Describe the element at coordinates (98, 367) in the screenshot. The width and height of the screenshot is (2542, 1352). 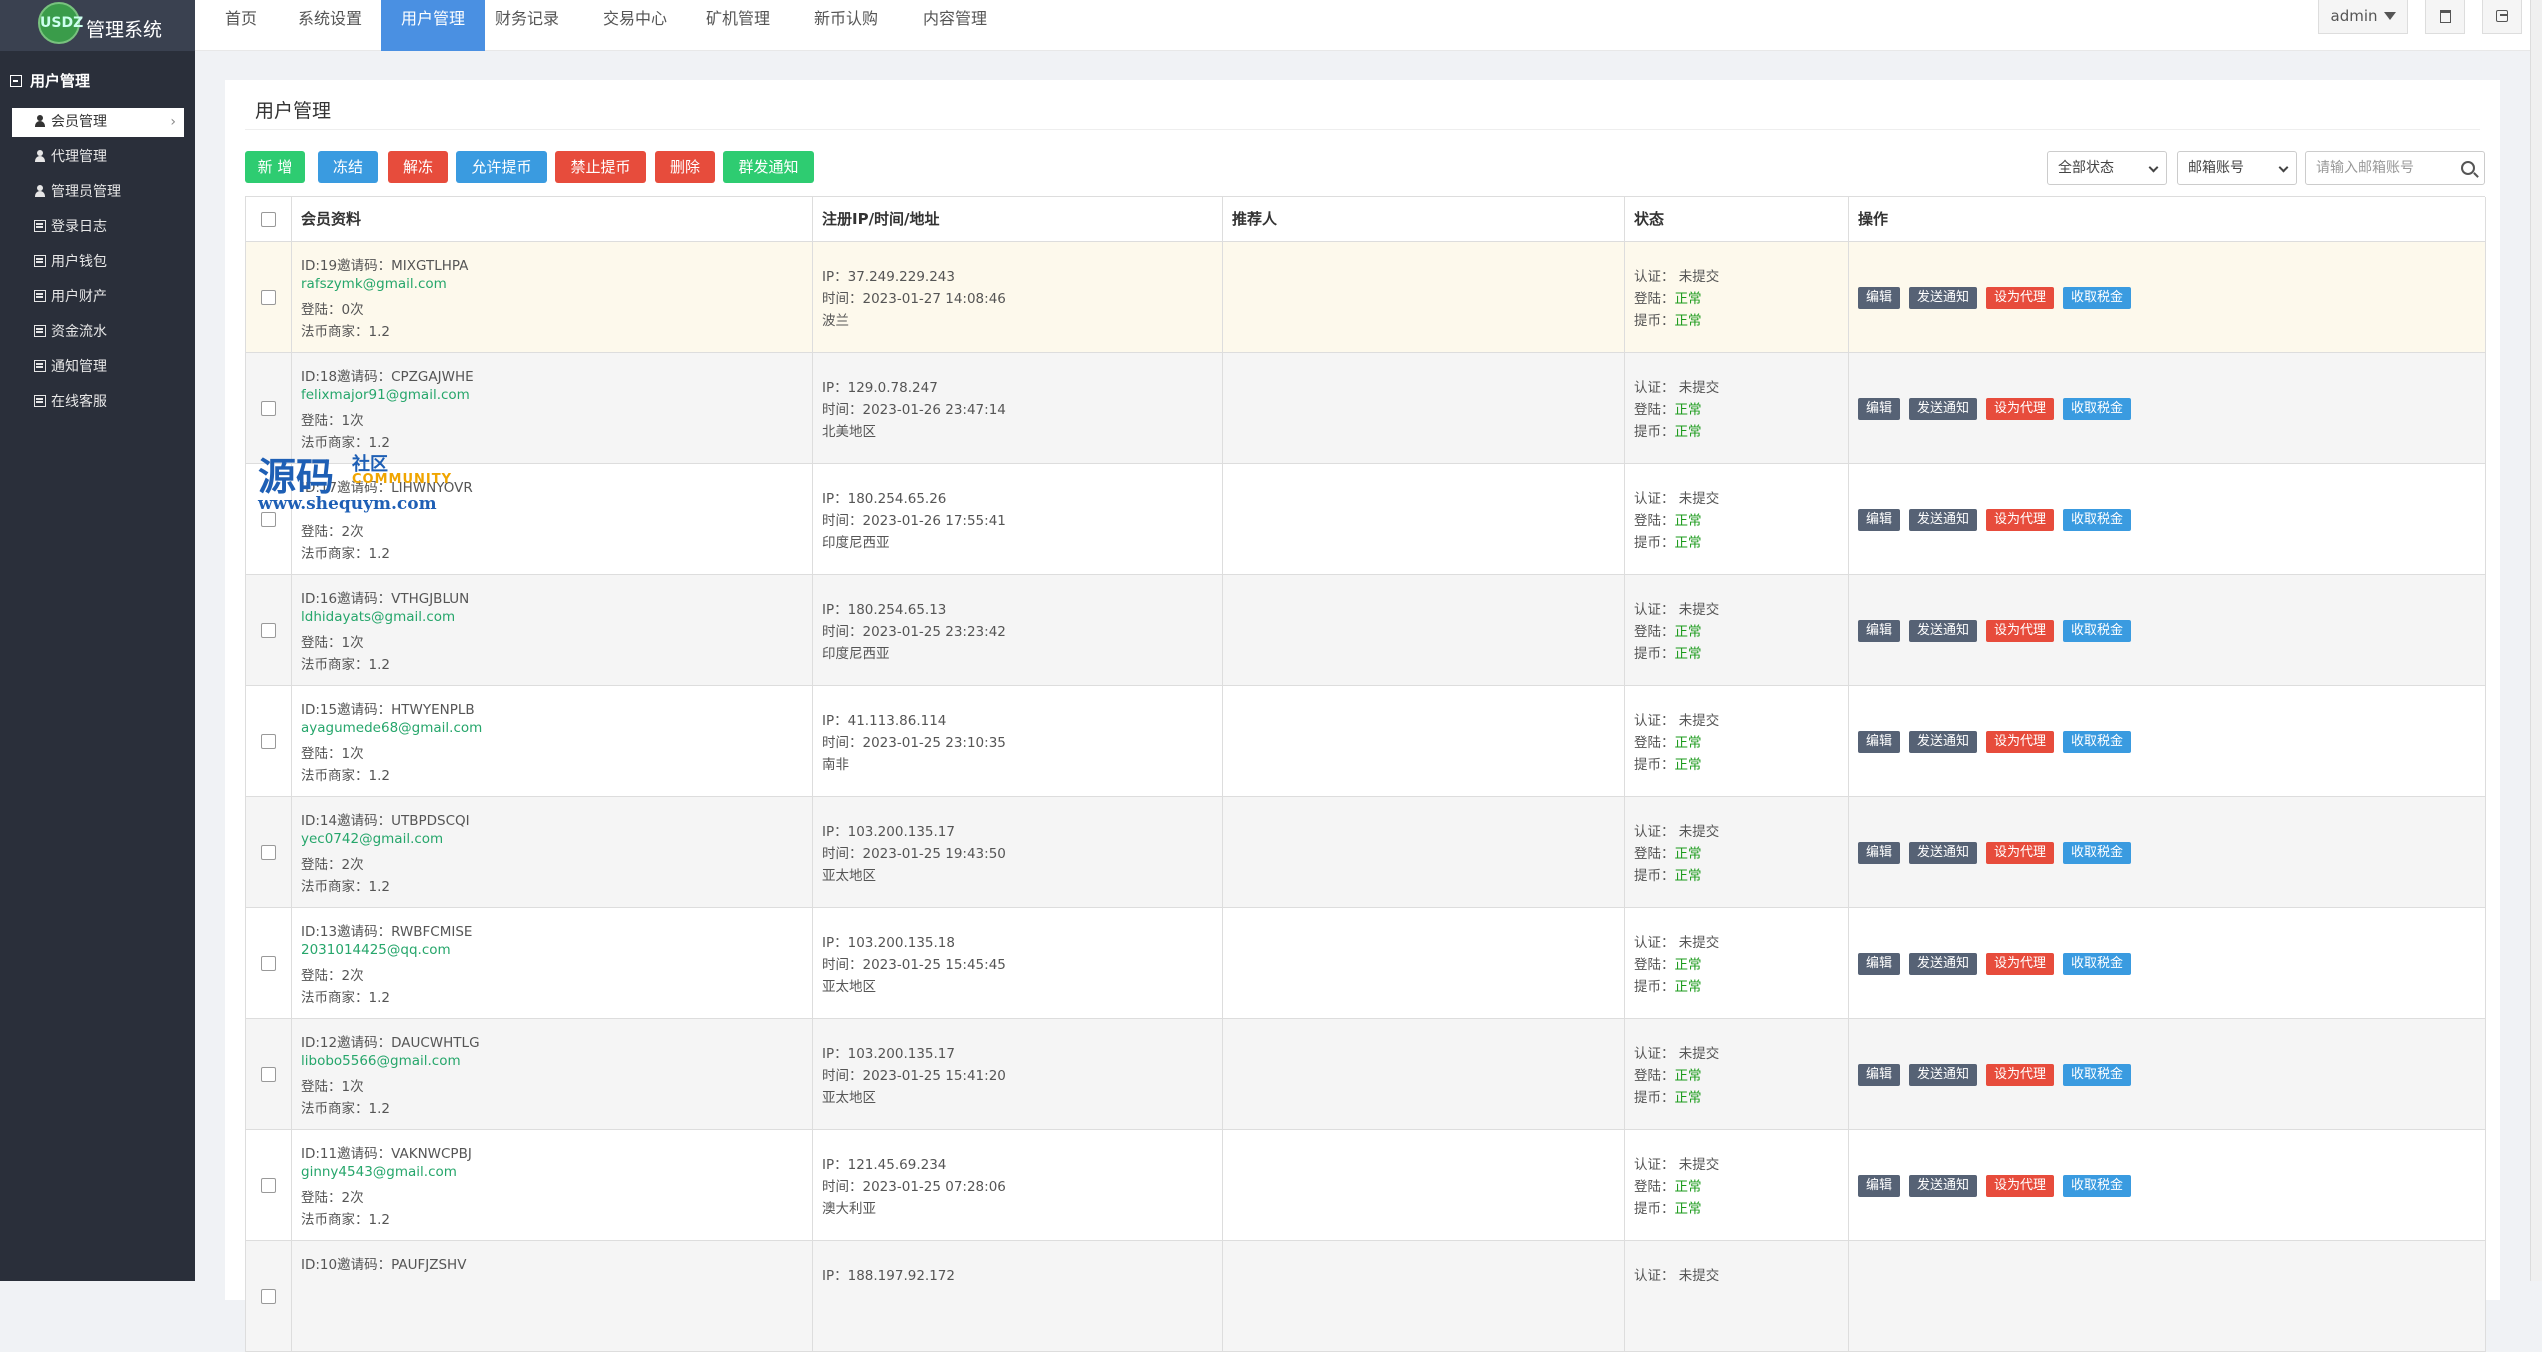
I see `sidebar-item: 通知管理` at that location.